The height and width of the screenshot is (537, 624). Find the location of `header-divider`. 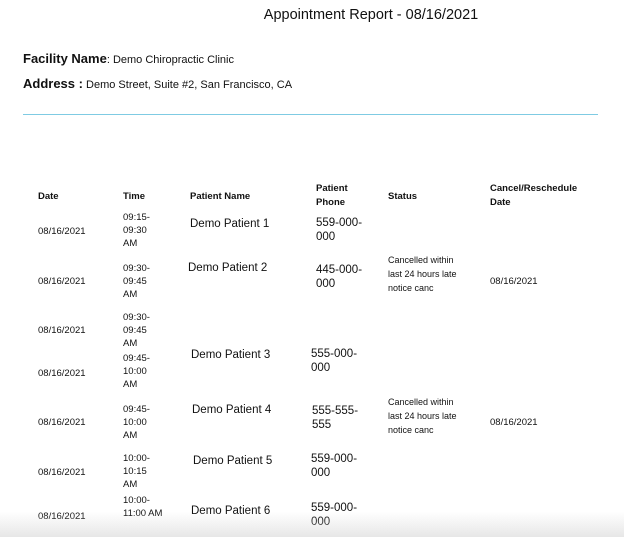

header-divider is located at coordinates (310, 114).